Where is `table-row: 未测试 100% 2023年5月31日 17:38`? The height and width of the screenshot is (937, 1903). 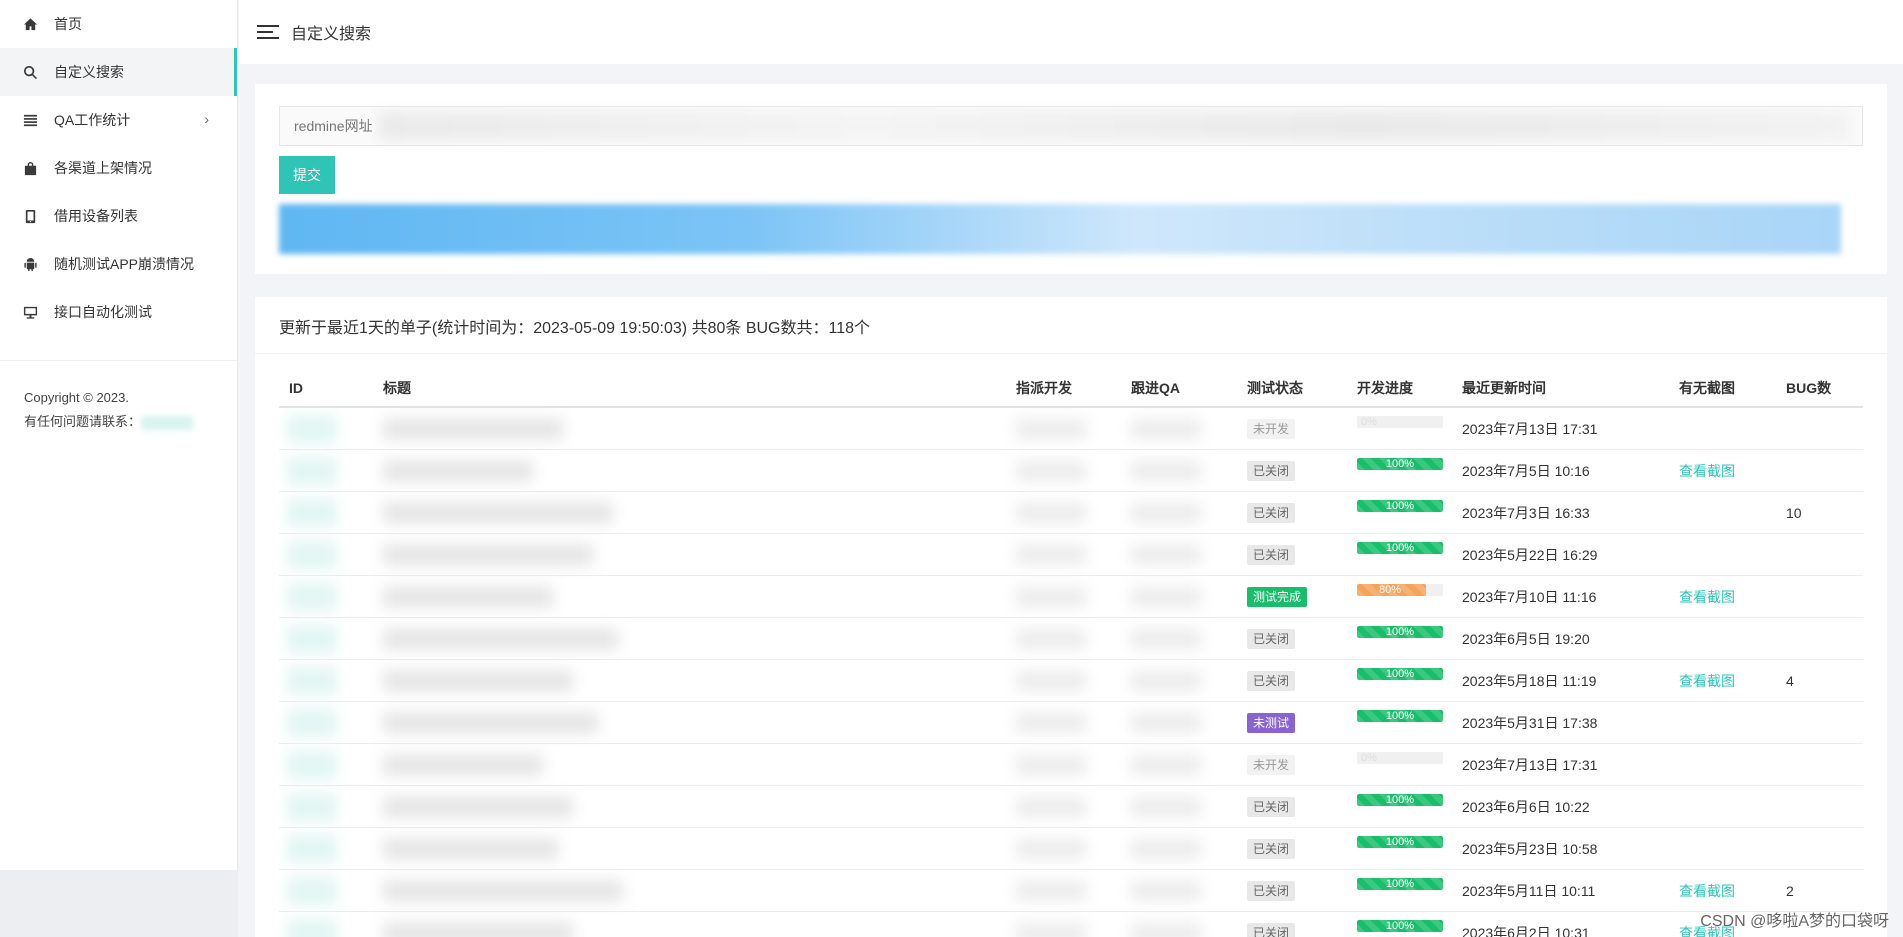
table-row: 未测试 100% 2023年5月31日 17:38 is located at coordinates (1071, 723).